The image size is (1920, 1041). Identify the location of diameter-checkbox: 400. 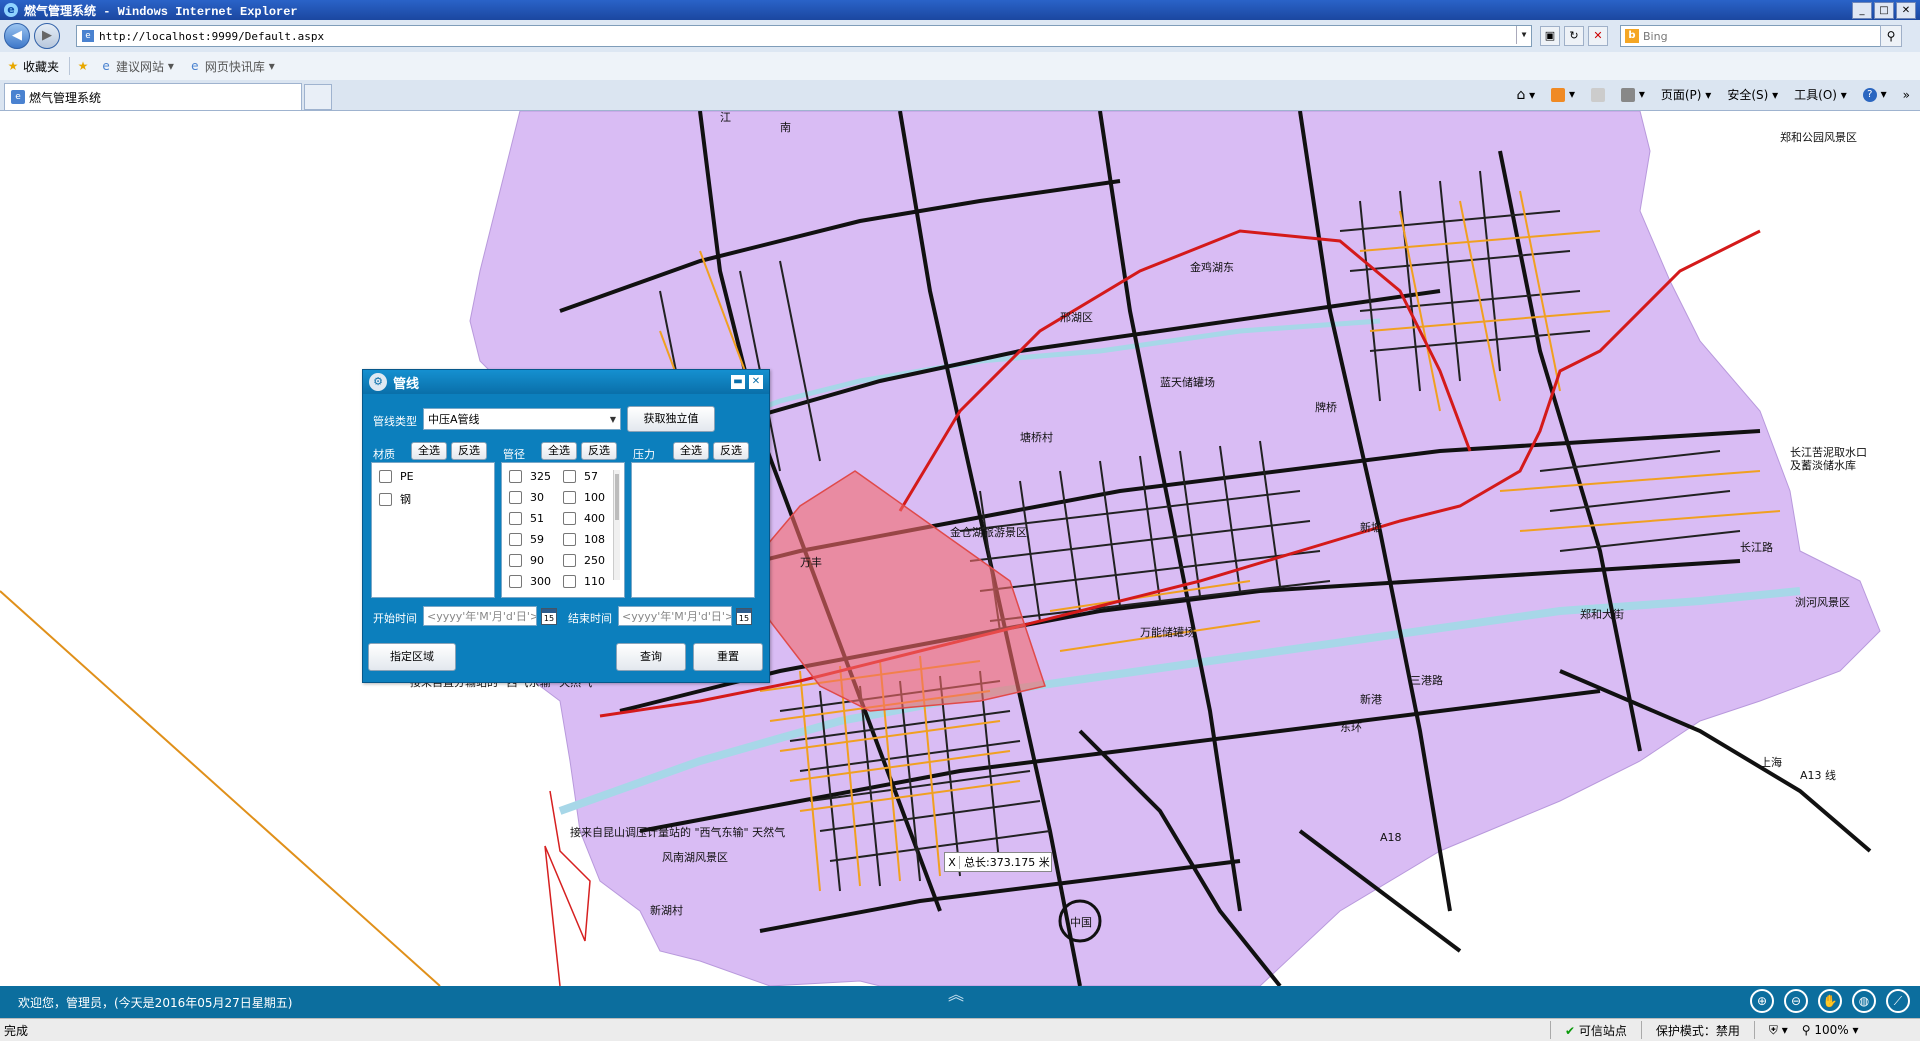
(584, 518).